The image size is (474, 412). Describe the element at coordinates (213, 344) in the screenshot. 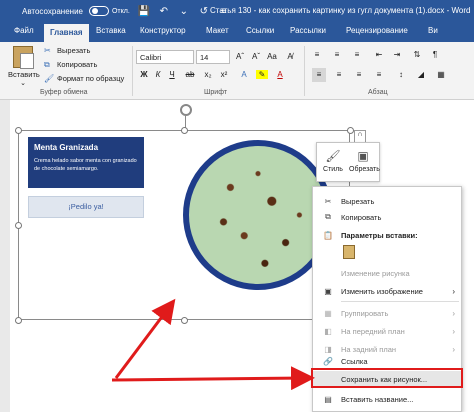

I see `annotation-arrows` at that location.